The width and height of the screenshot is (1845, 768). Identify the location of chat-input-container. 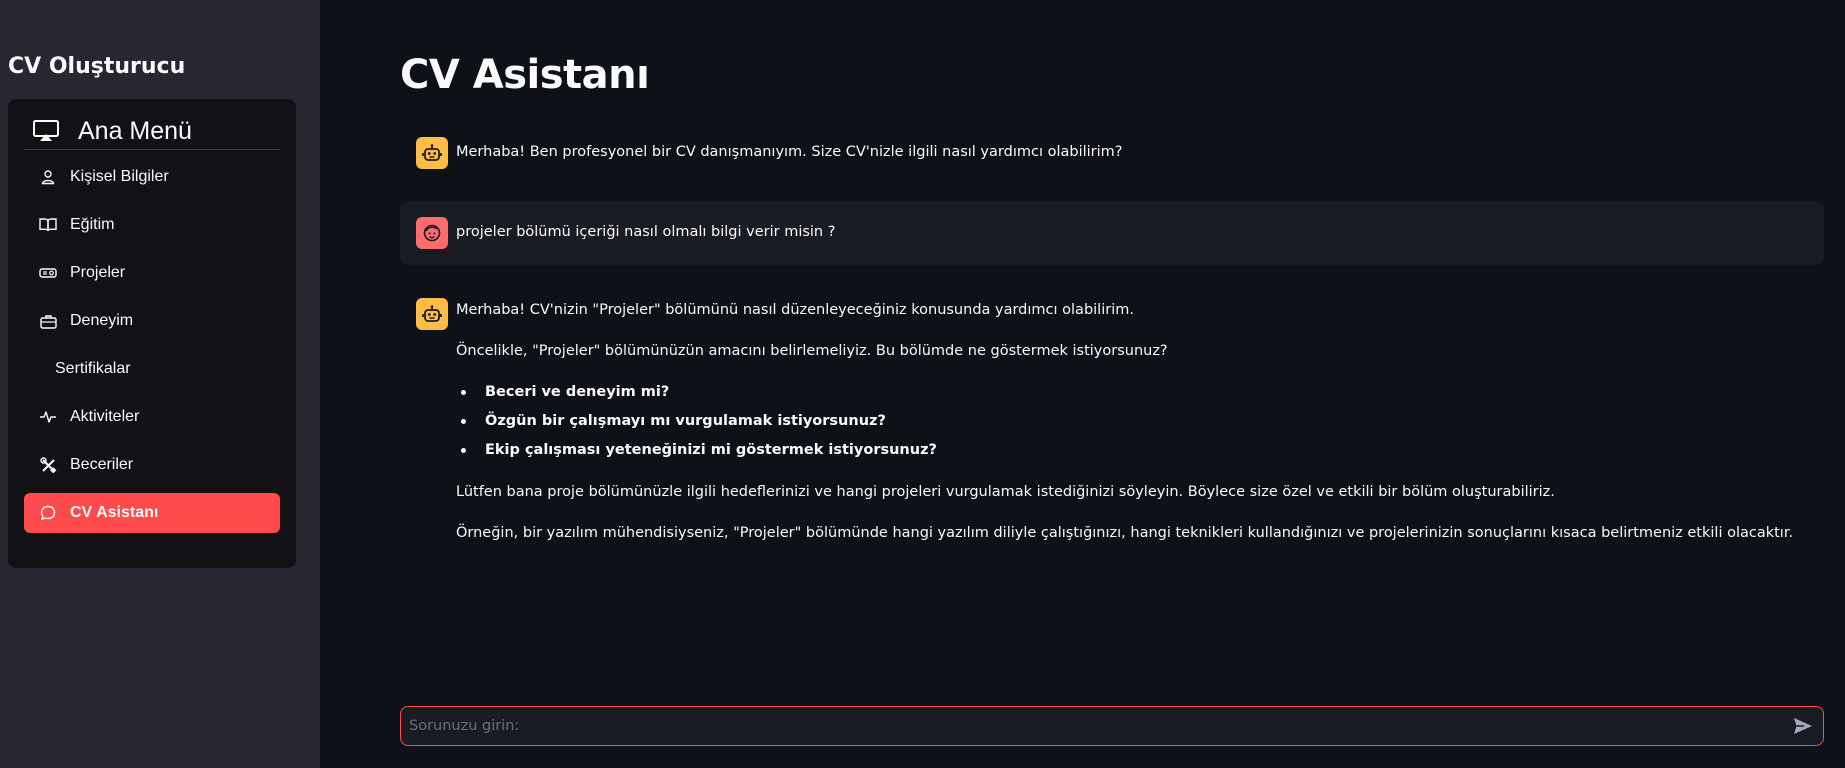
(1112, 726).